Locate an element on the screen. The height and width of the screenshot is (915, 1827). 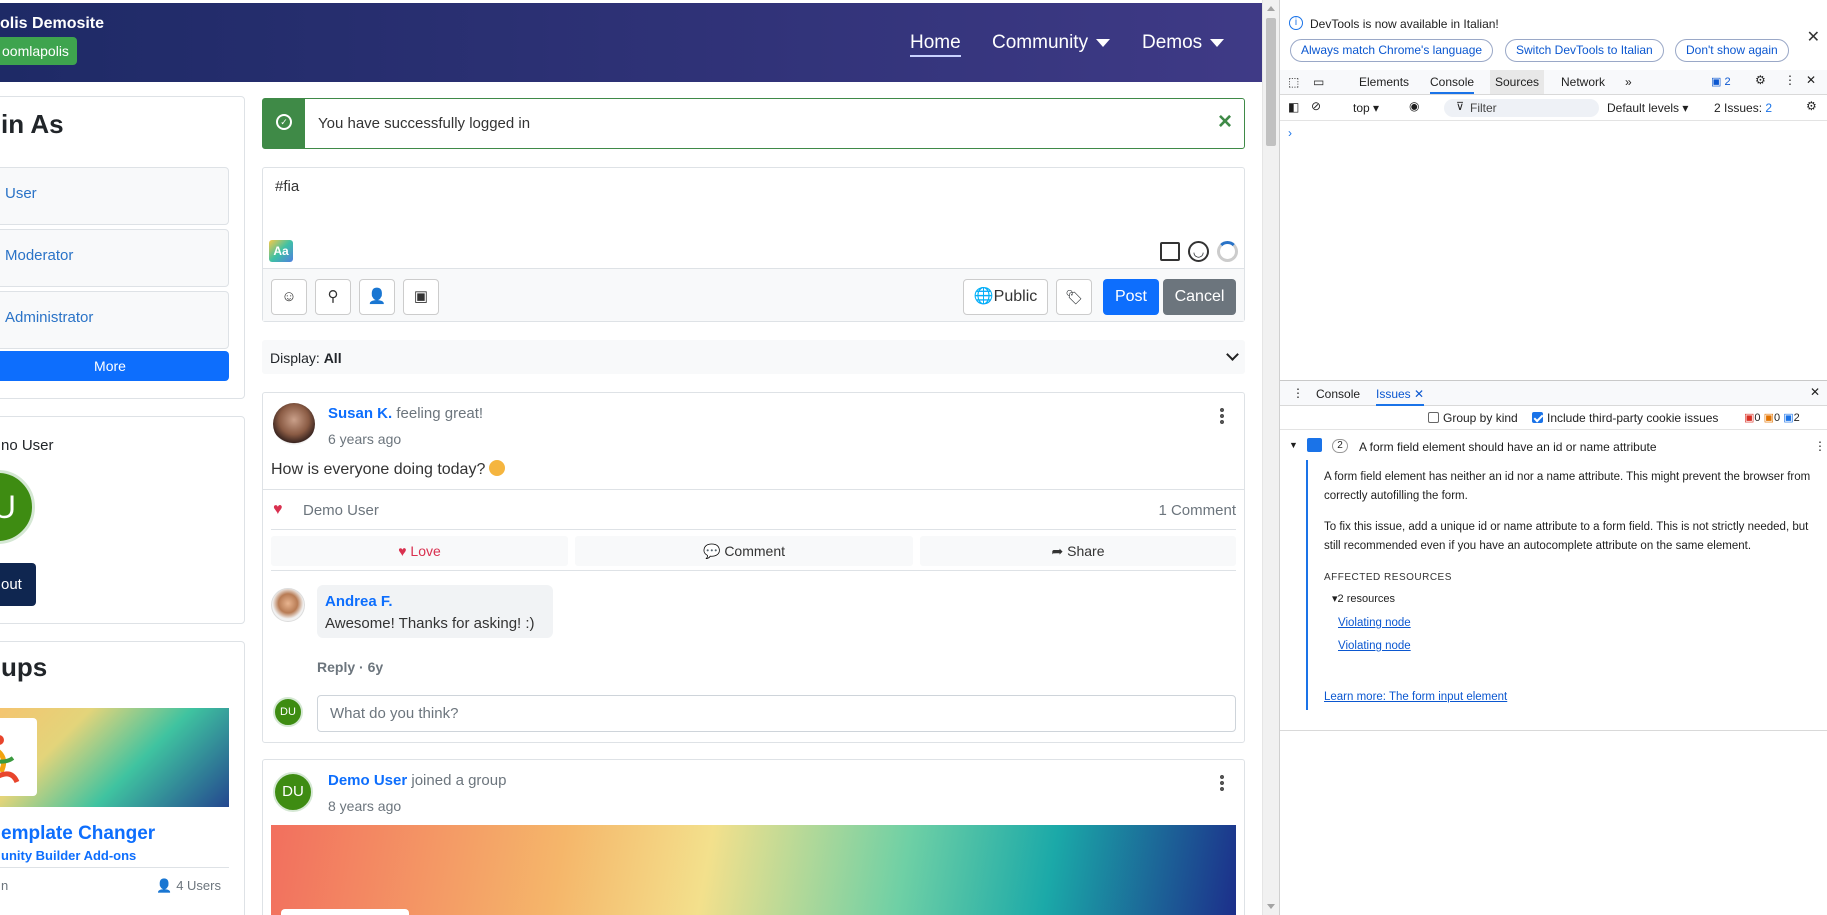
issues-counter-label: 2 Issues: is located at coordinates (1738, 108).